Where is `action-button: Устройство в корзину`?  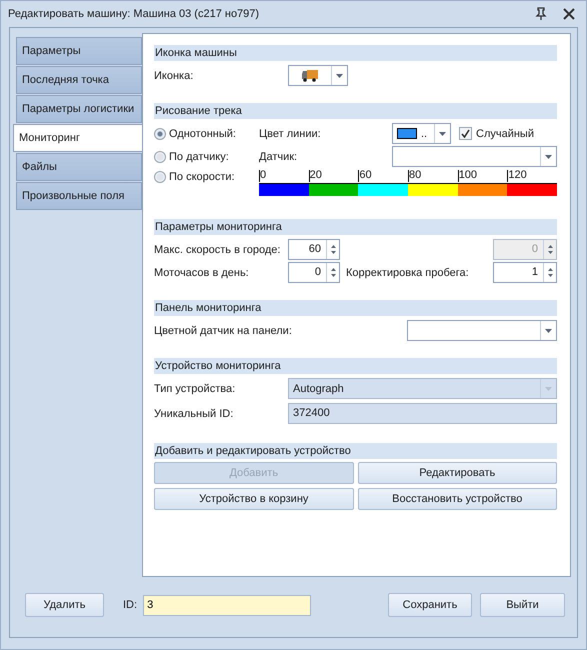
action-button: Устройство в корзину is located at coordinates (254, 499).